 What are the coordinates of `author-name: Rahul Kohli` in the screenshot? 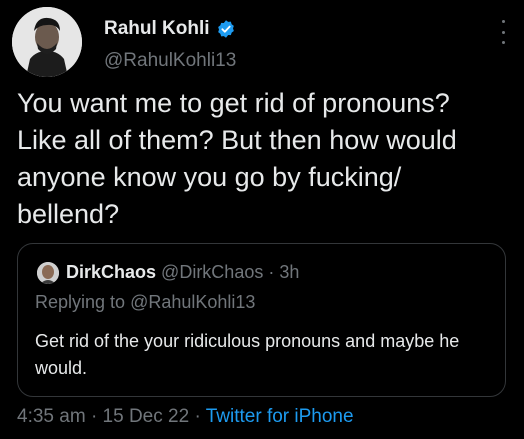 It's located at (170, 29).